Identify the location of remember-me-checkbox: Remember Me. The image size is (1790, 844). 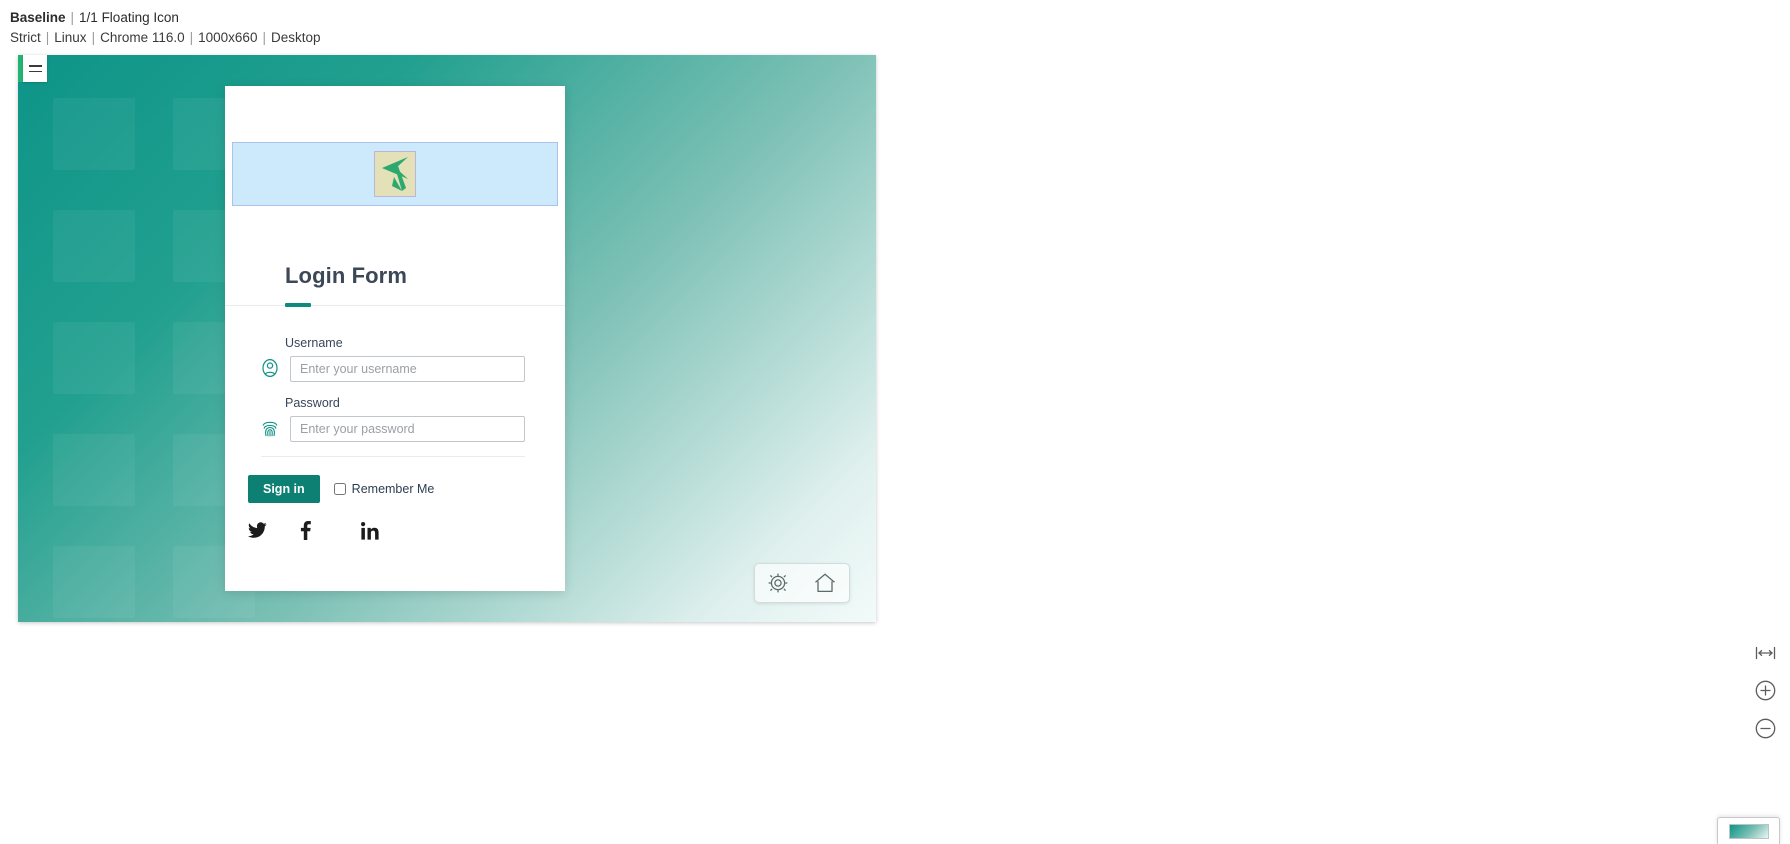
(384, 489).